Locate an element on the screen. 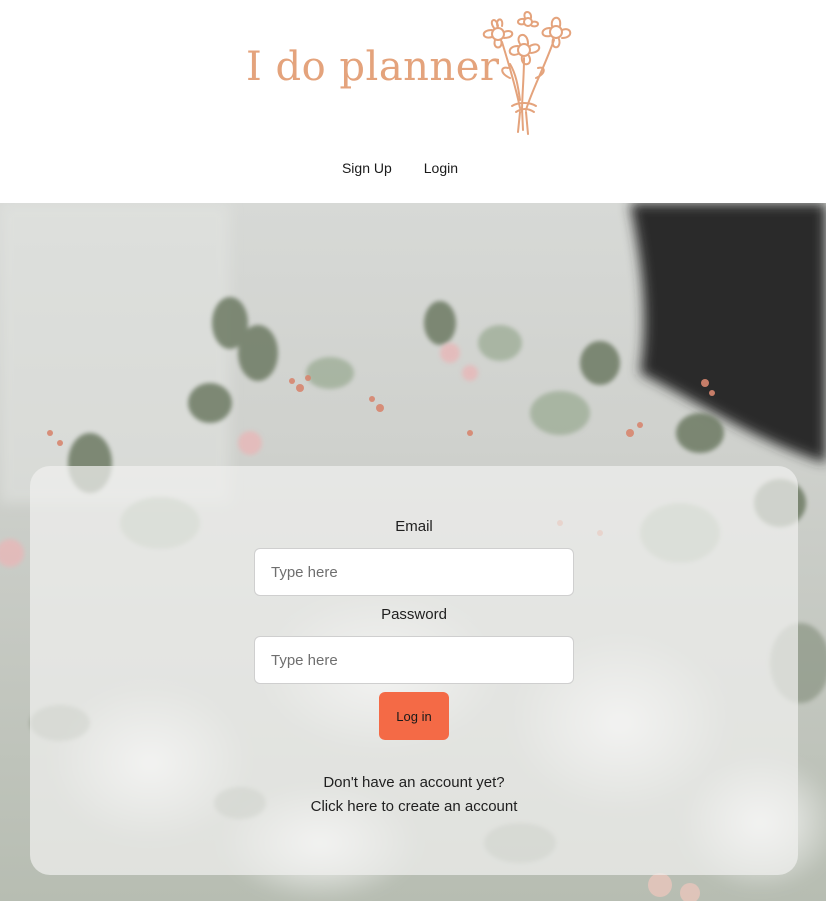 The height and width of the screenshot is (901, 826). nav-link-login: Login is located at coordinates (441, 168).